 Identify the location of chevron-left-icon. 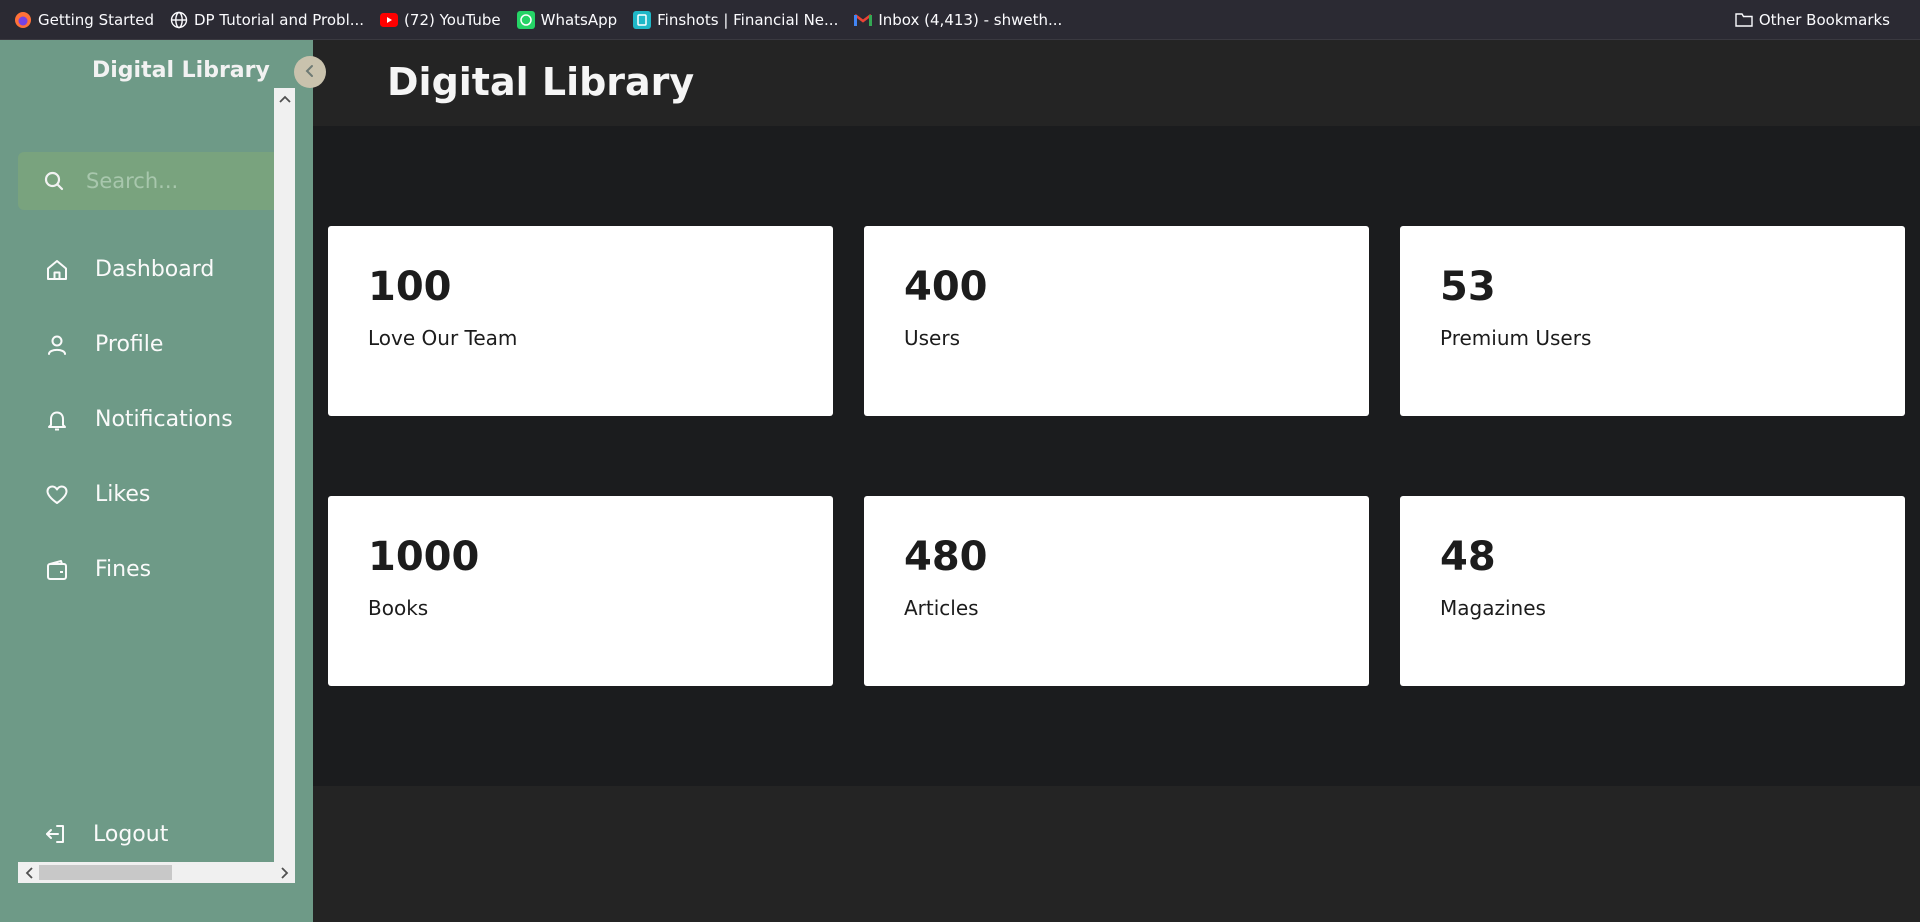
(310, 72).